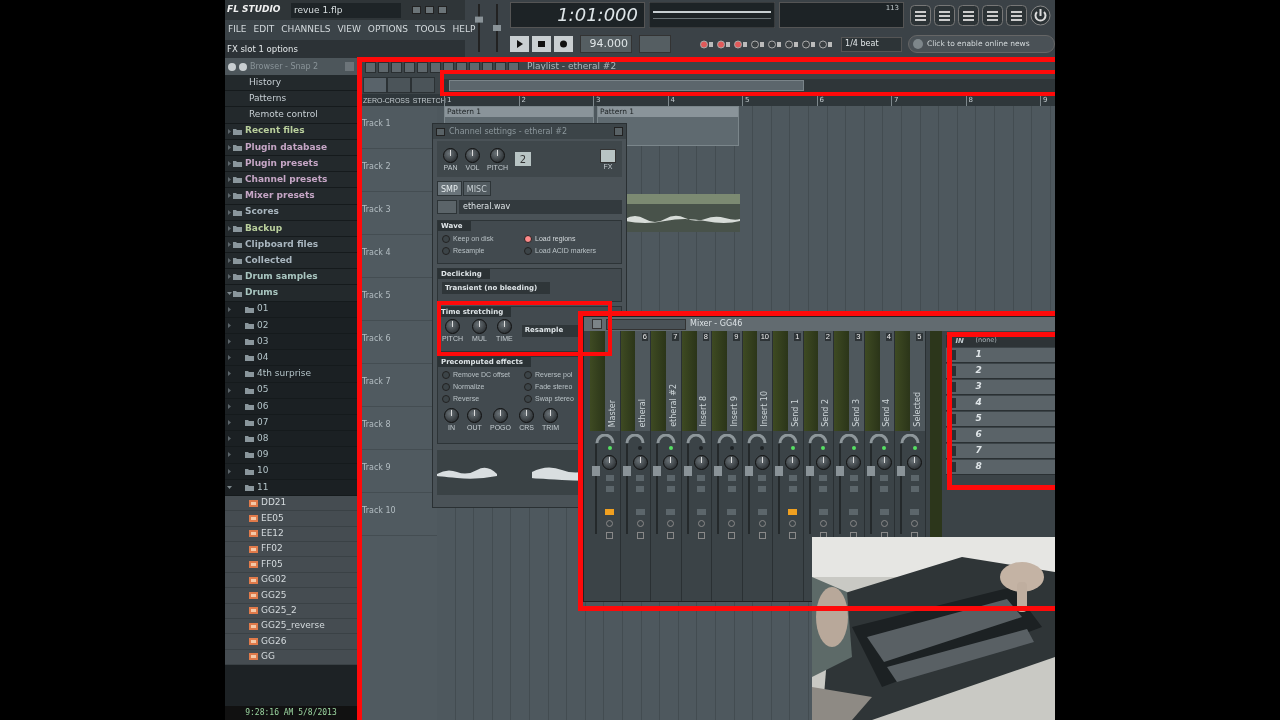 This screenshot has width=1280, height=720. Describe the element at coordinates (376, 123) in the screenshot. I see `track-label: Track 1` at that location.